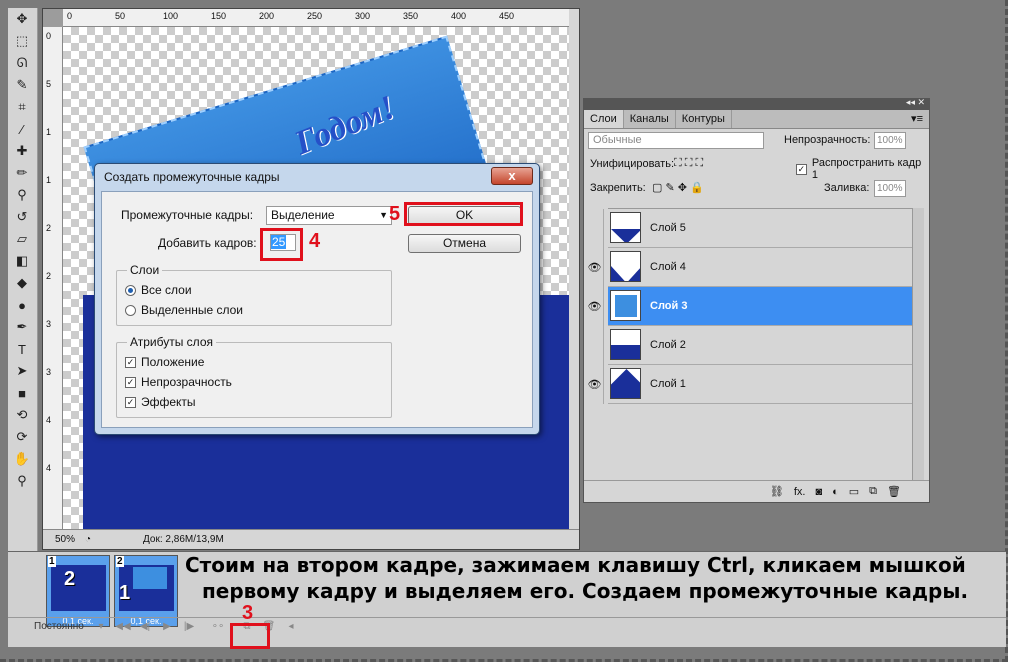 The image size is (1015, 670). I want to click on first-frame-icon: ◀◀, so click(123, 626).